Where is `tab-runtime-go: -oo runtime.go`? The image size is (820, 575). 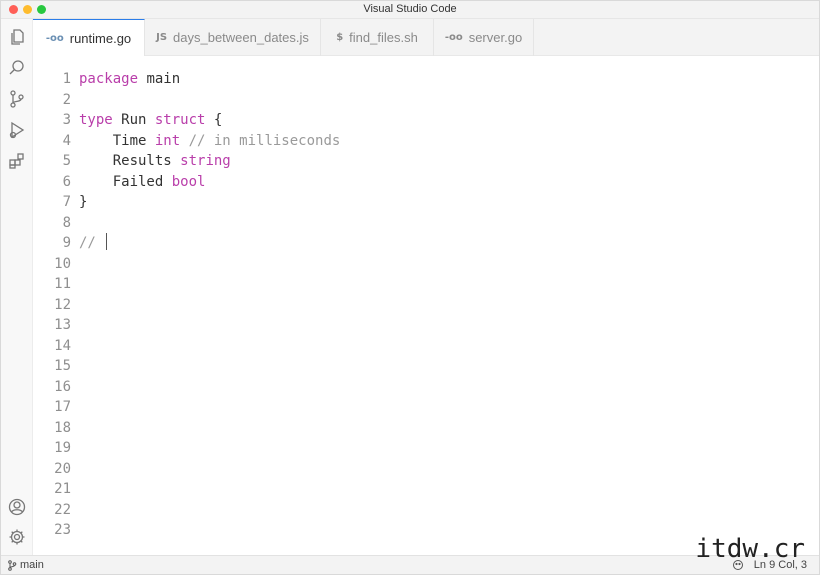
tab-runtime-go: -oo runtime.go is located at coordinates (89, 37).